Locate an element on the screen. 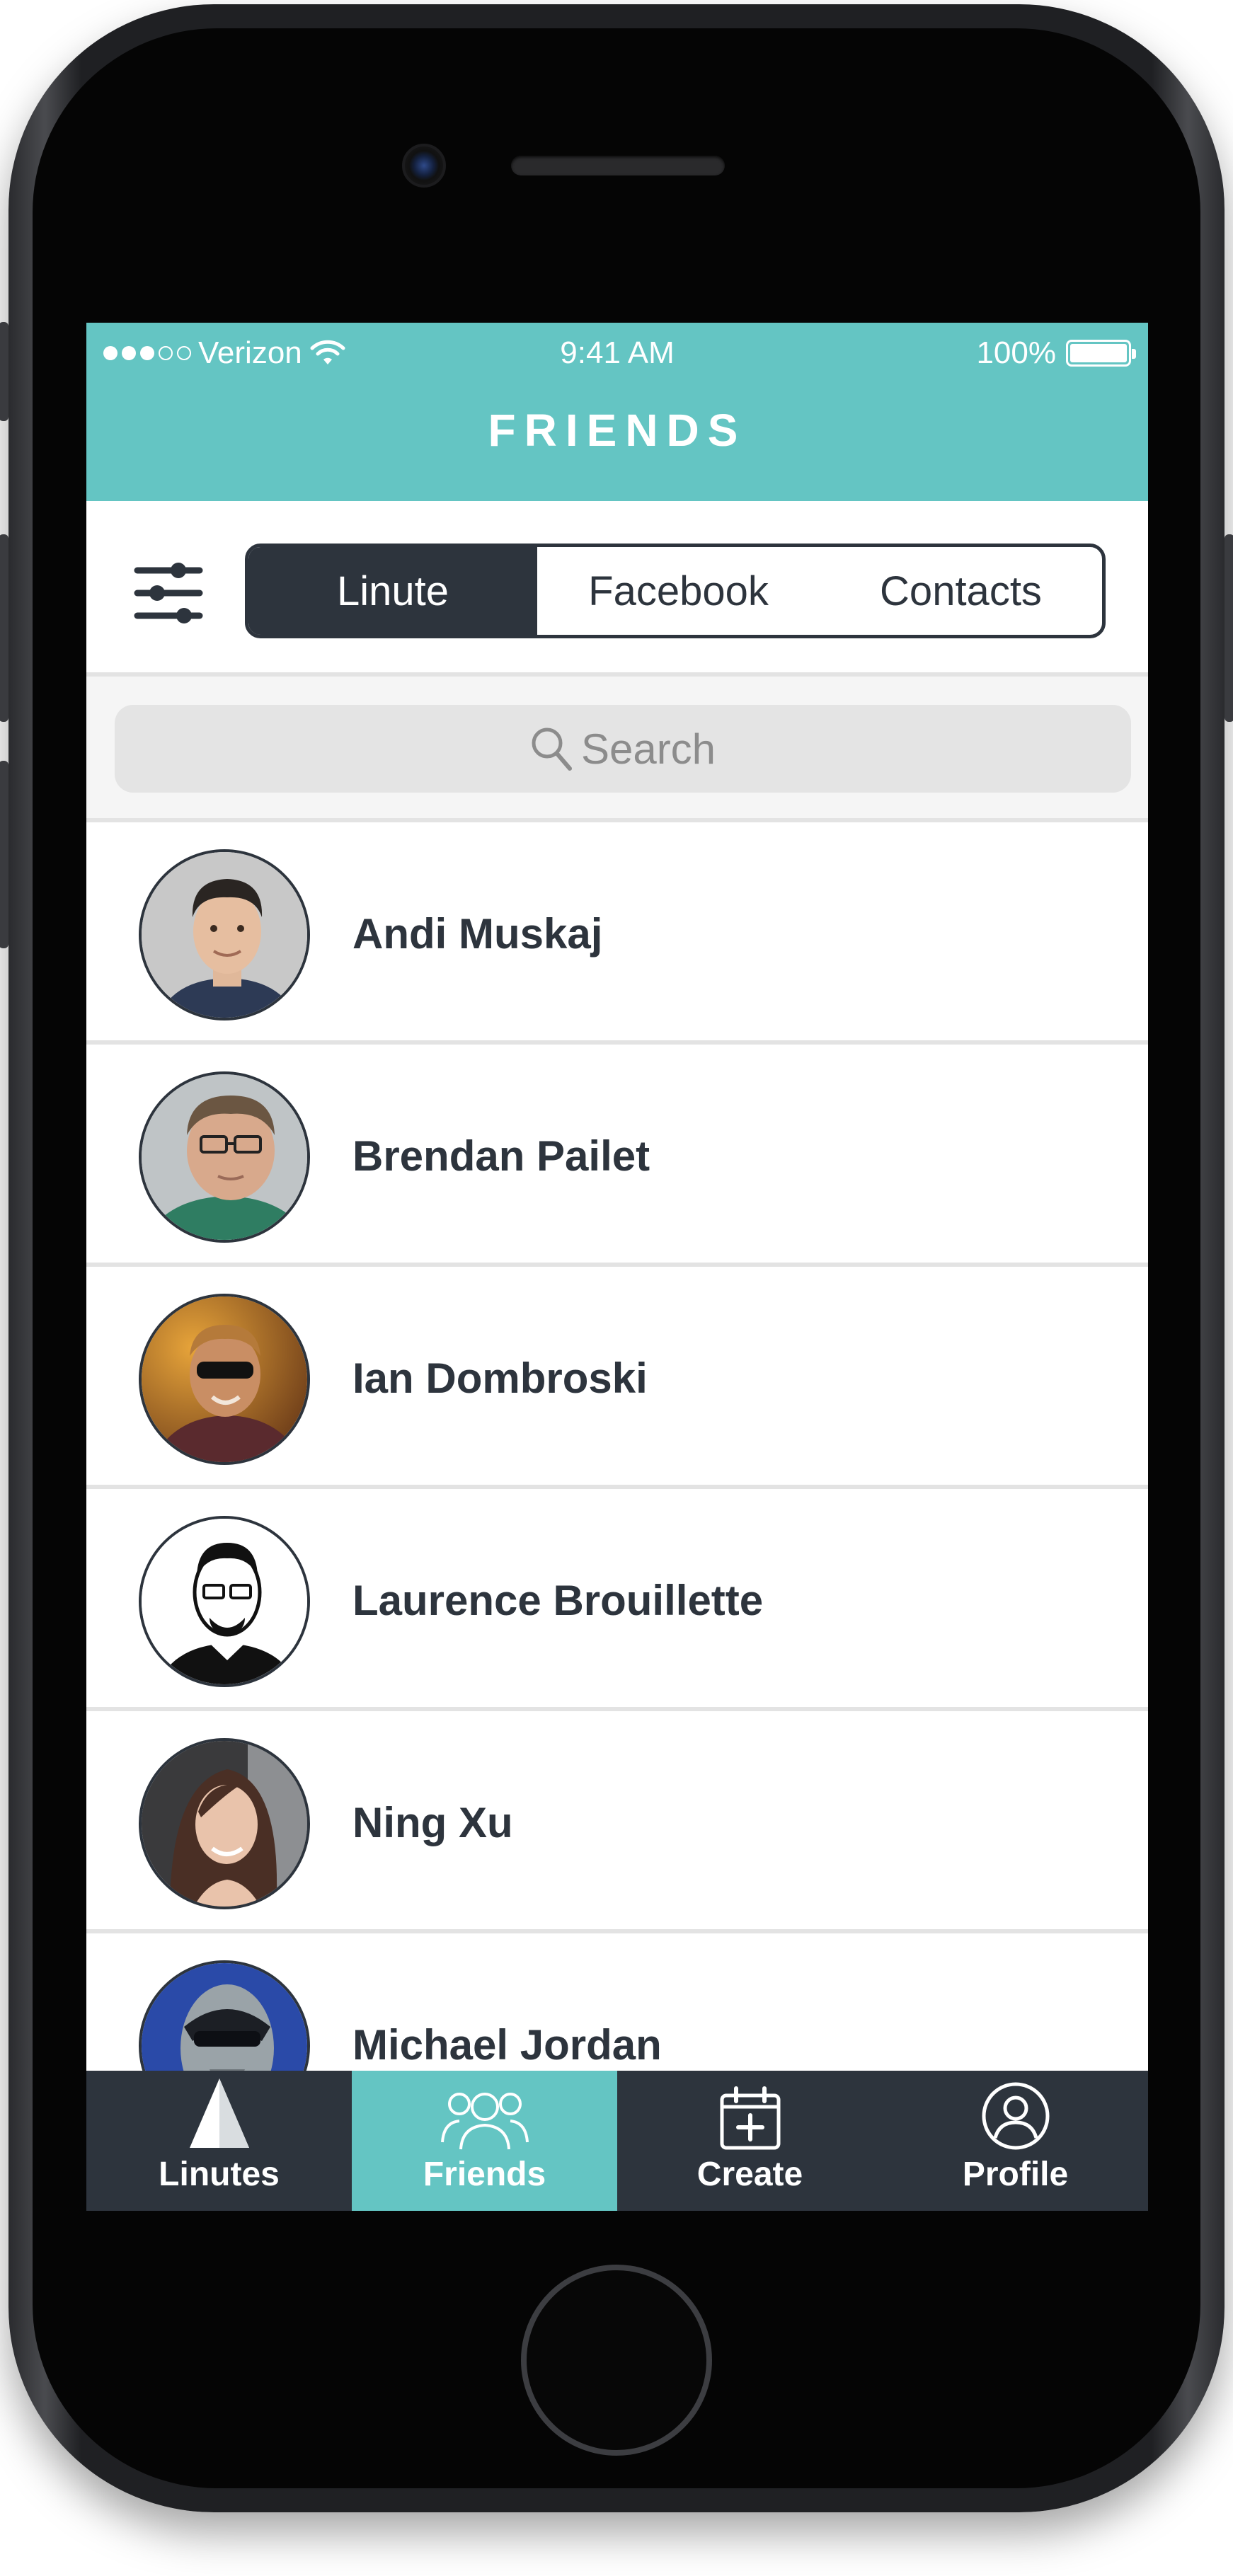 The width and height of the screenshot is (1233, 2576). tab-label: Linutes is located at coordinates (219, 2174).